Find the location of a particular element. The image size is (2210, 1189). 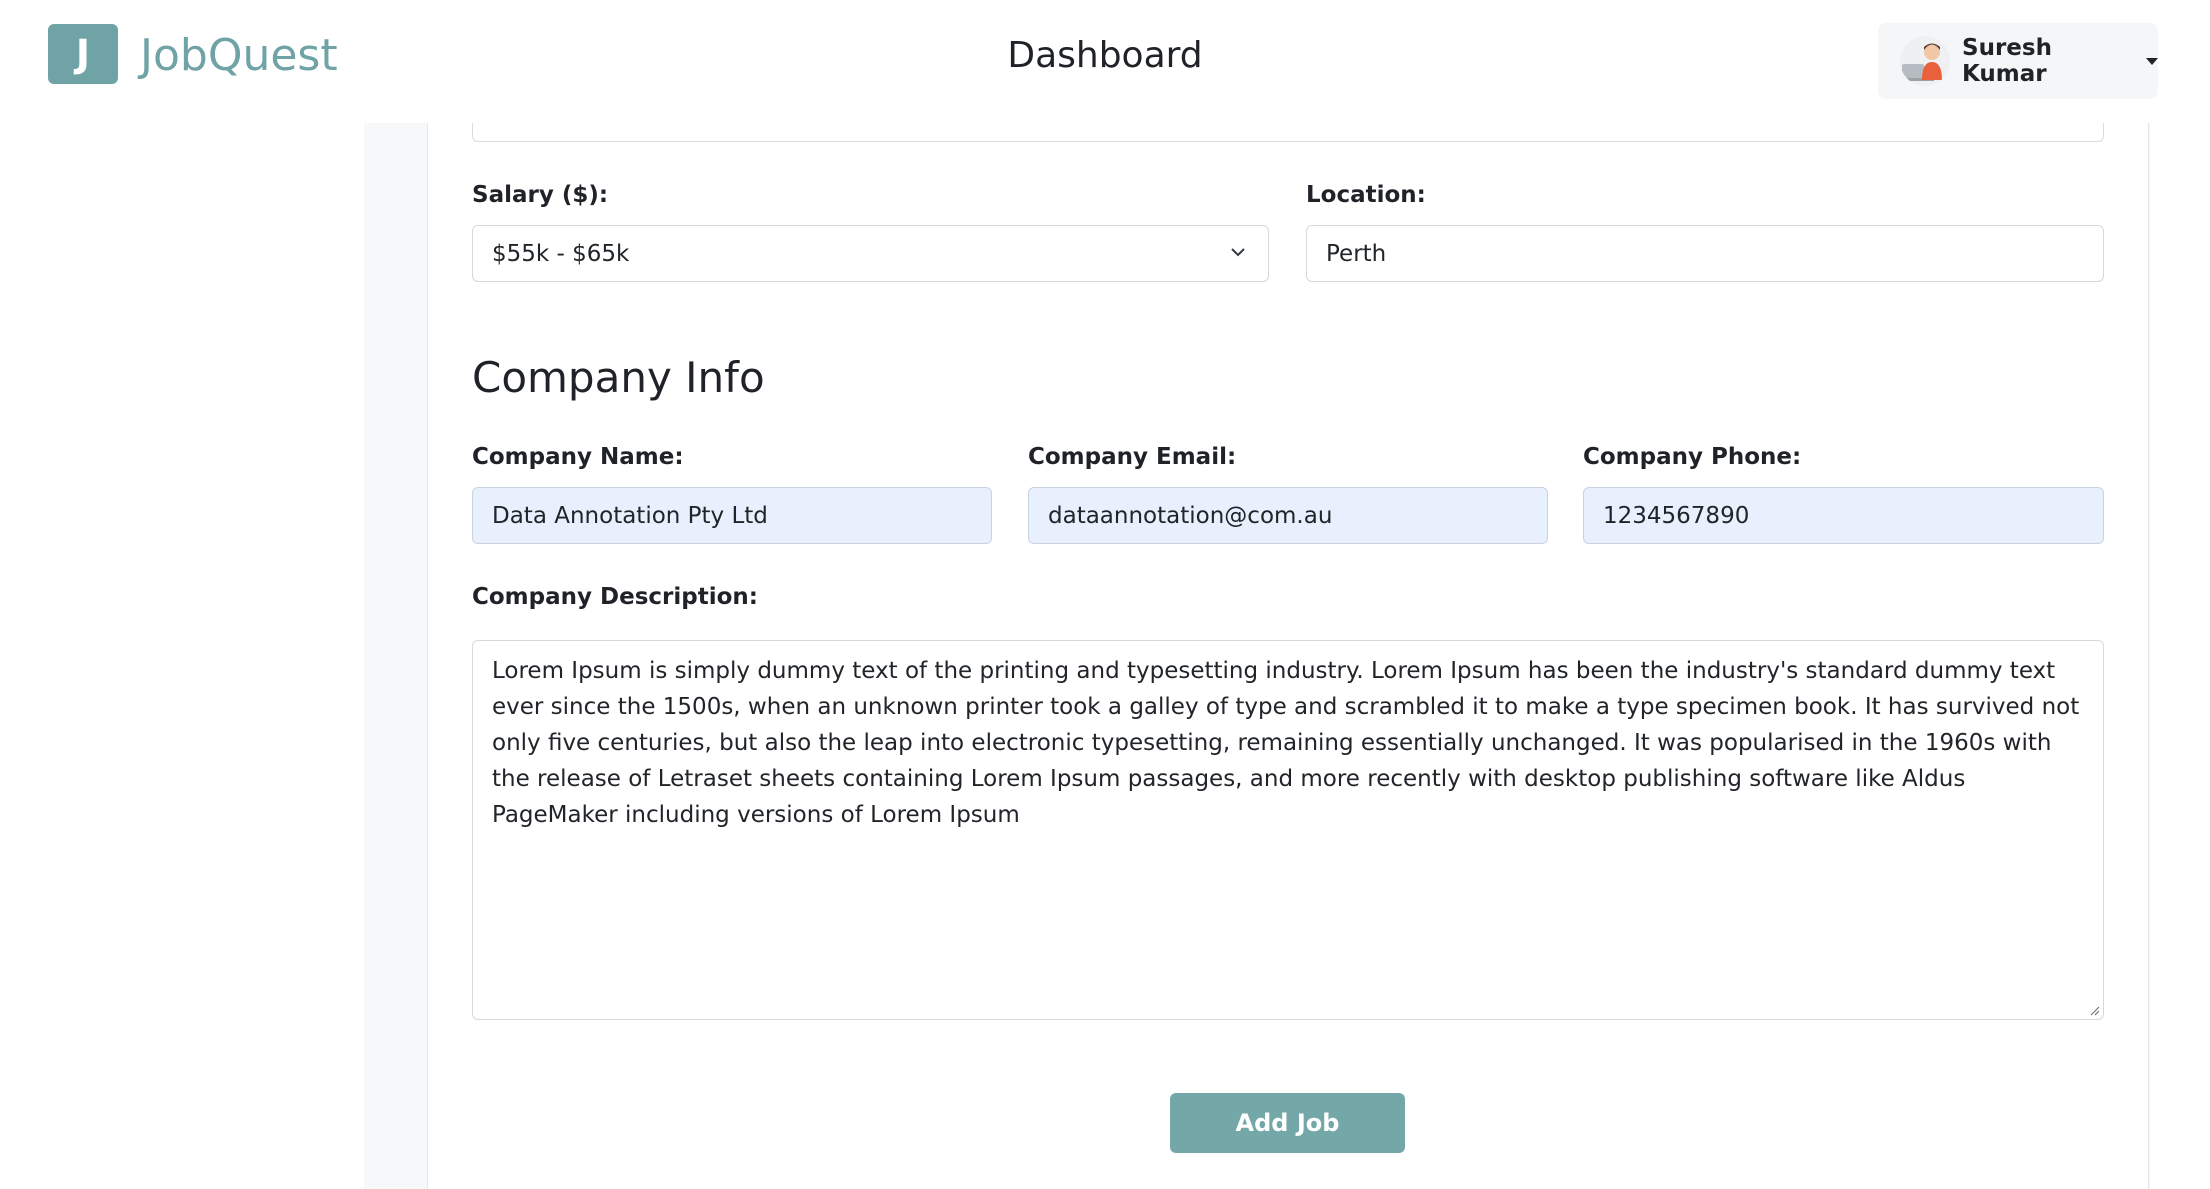

company-info-heading: Company Info is located at coordinates (618, 377).